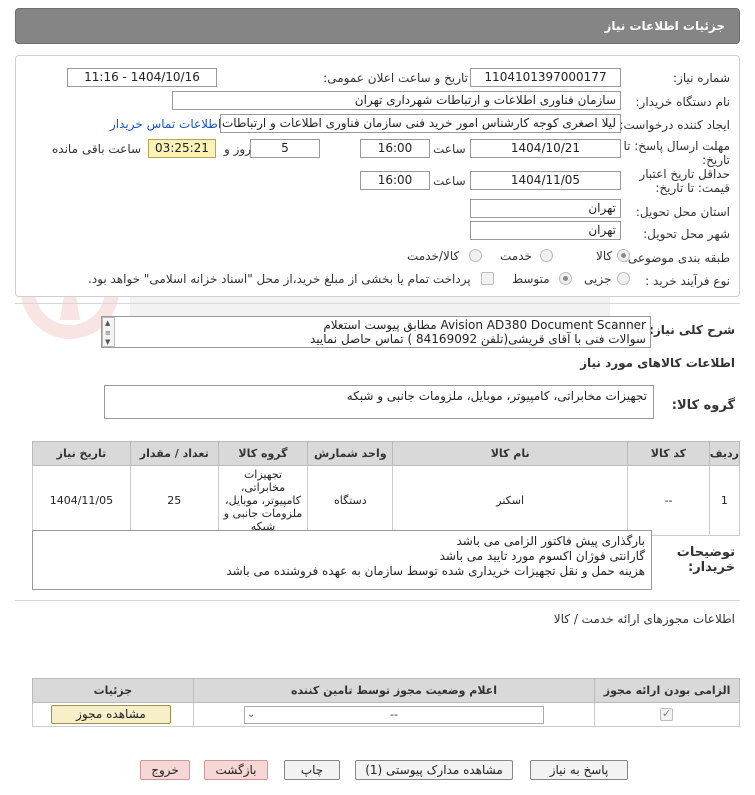 The width and height of the screenshot is (755, 795). Describe the element at coordinates (550, 541) in the screenshot. I see `buyer-notes-line-1: بارگذاری پیش فاکتور الزامی می باشد` at that location.